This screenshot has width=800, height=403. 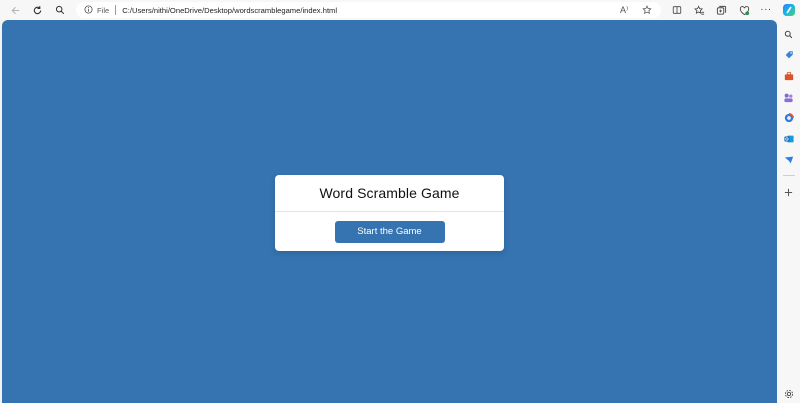 What do you see at coordinates (103, 10) in the screenshot?
I see `file-label: File` at bounding box center [103, 10].